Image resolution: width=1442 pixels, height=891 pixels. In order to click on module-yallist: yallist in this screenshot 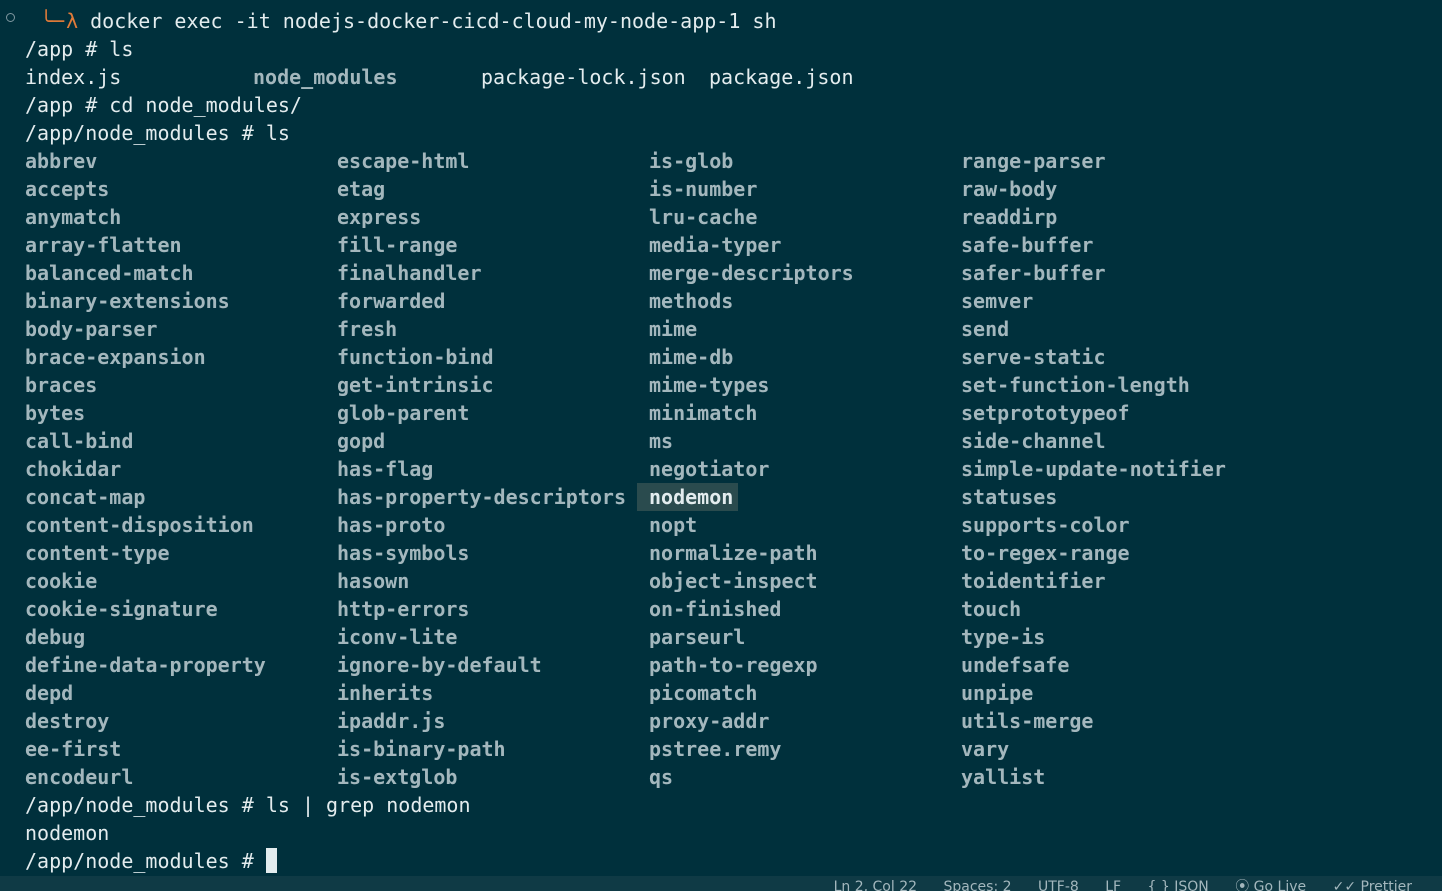, I will do `click(1003, 777)`.